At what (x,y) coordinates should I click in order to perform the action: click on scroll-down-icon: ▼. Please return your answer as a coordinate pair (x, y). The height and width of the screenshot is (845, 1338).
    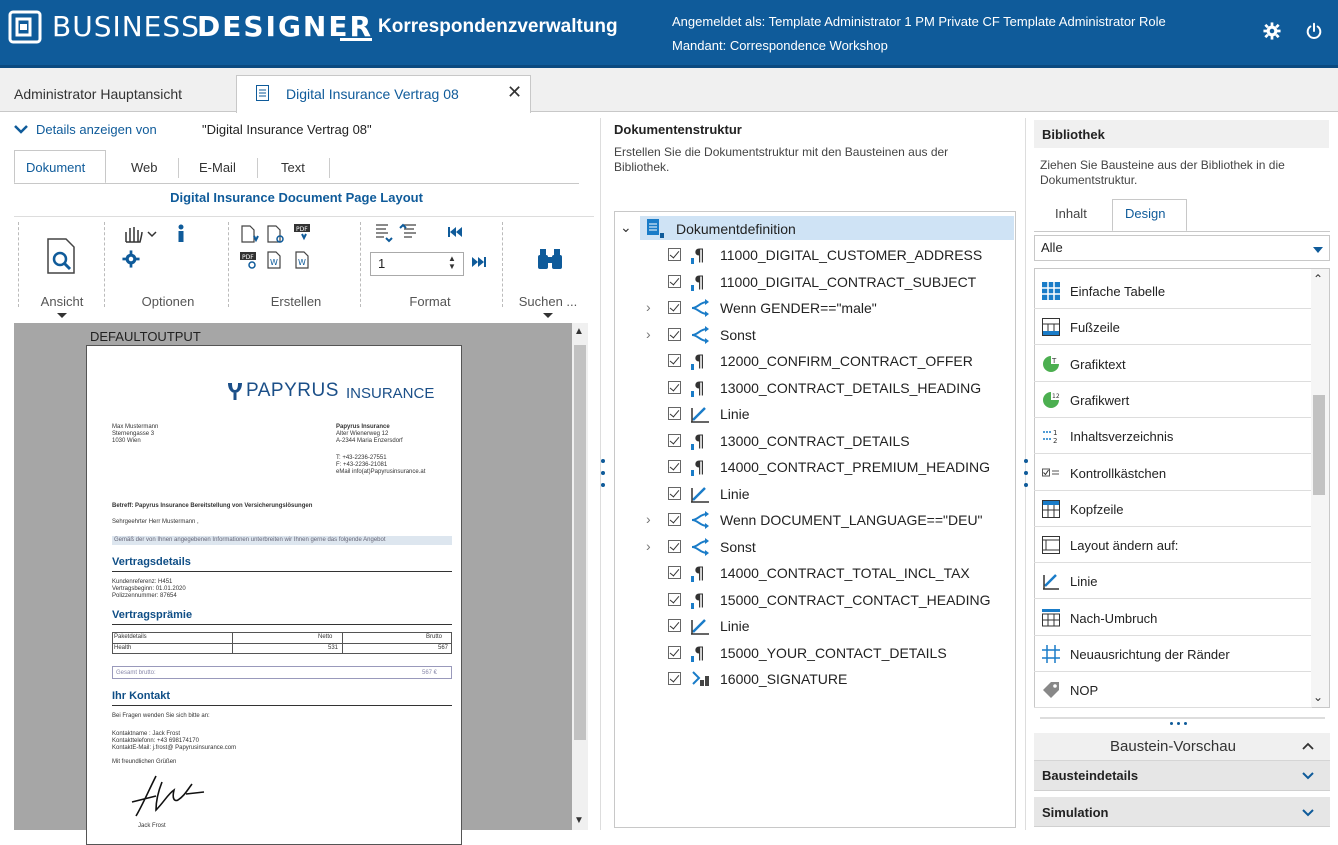
    Looking at the image, I should click on (579, 820).